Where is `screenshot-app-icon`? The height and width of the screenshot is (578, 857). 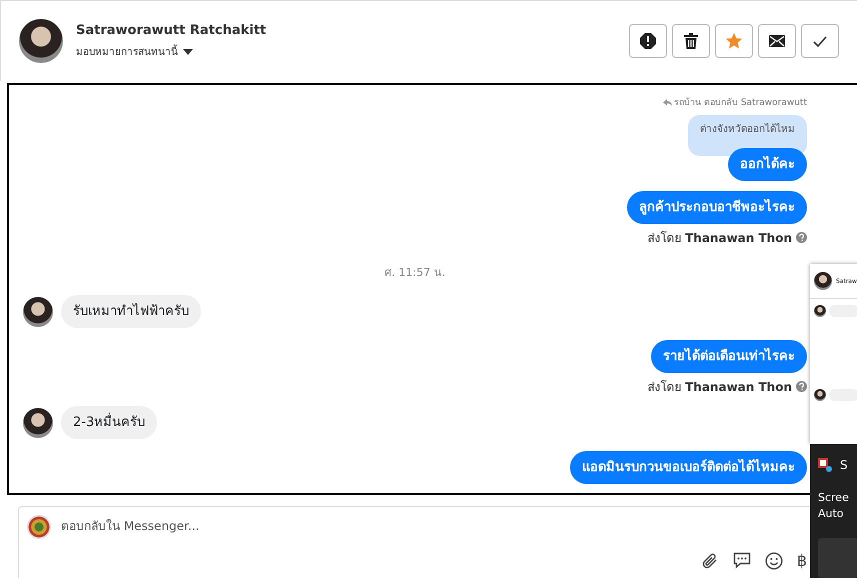
screenshot-app-icon is located at coordinates (825, 465).